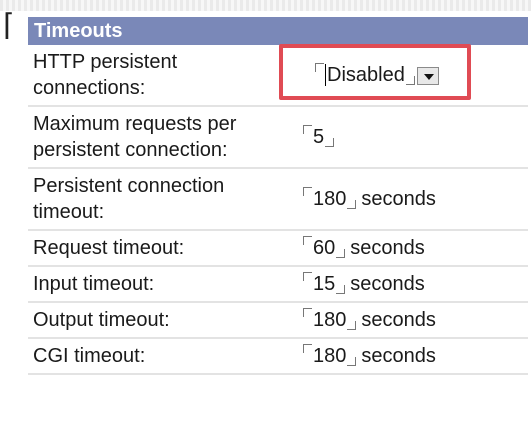  What do you see at coordinates (94, 284) in the screenshot?
I see `row-label: Input timeout:` at bounding box center [94, 284].